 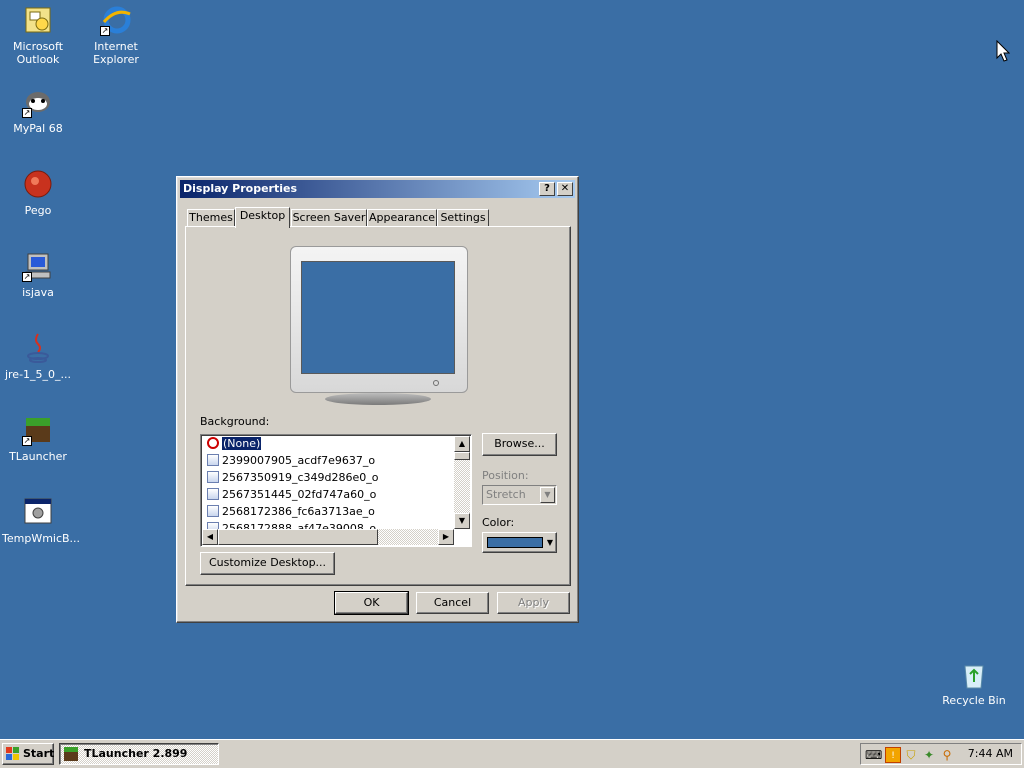 I want to click on mypal-icon: ↗, so click(x=38, y=102).